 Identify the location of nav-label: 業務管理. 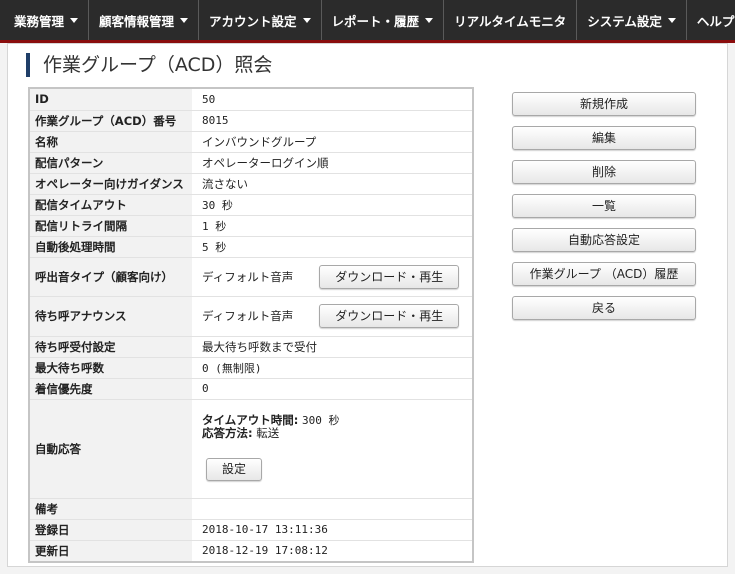
(39, 21).